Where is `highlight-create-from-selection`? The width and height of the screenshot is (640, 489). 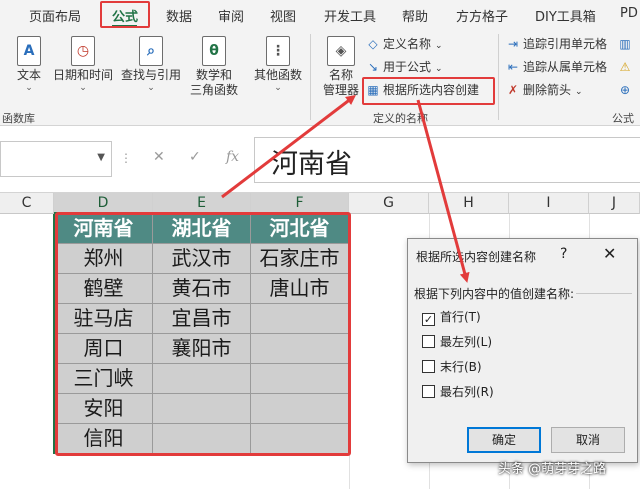 highlight-create-from-selection is located at coordinates (428, 91).